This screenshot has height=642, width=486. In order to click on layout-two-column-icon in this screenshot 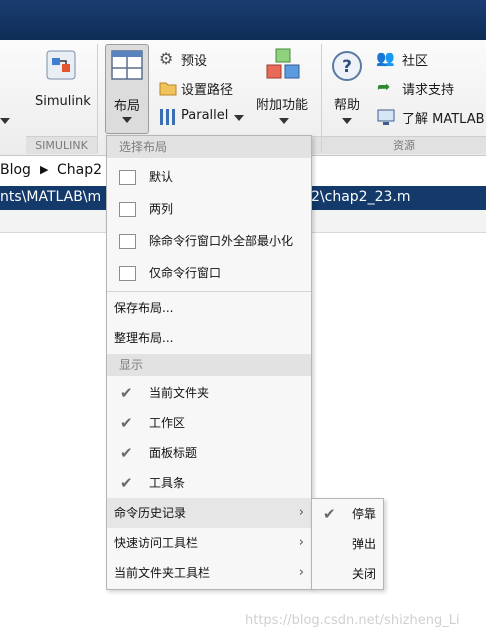, I will do `click(127, 209)`.